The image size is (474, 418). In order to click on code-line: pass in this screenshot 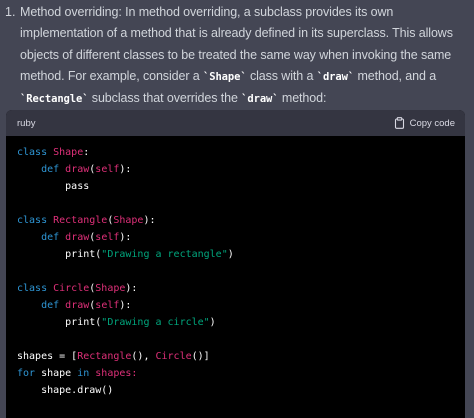, I will do `click(241, 186)`.